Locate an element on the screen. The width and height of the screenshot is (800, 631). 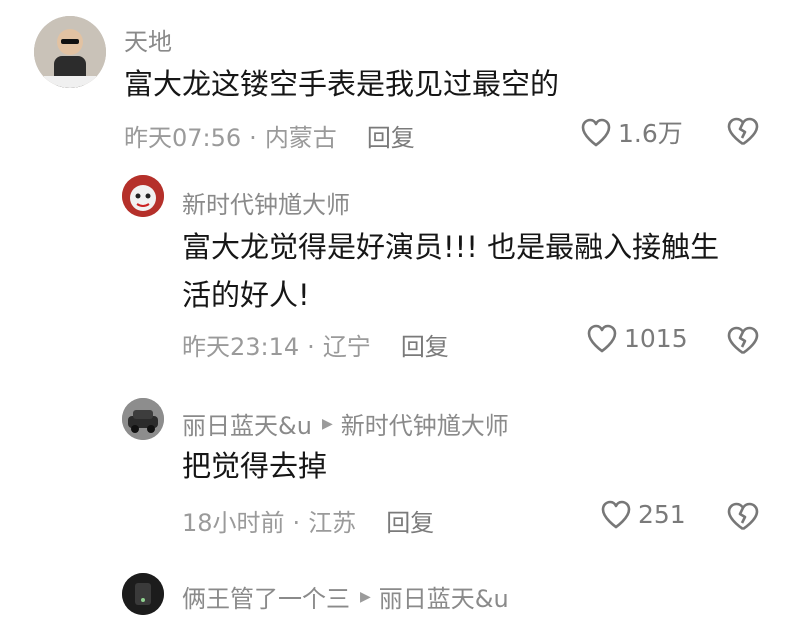
comment-location: 江苏 is located at coordinates (332, 523).